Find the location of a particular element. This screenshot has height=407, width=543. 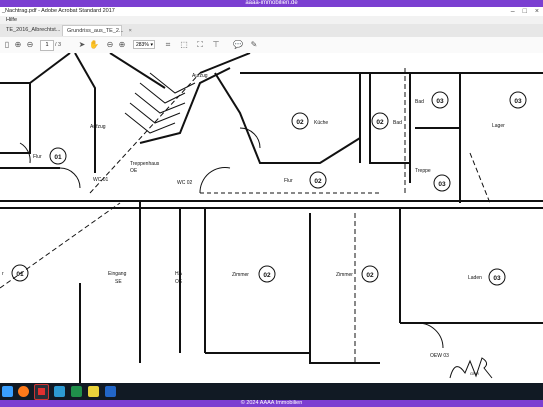

plan-label: WC 02 is located at coordinates (185, 183).